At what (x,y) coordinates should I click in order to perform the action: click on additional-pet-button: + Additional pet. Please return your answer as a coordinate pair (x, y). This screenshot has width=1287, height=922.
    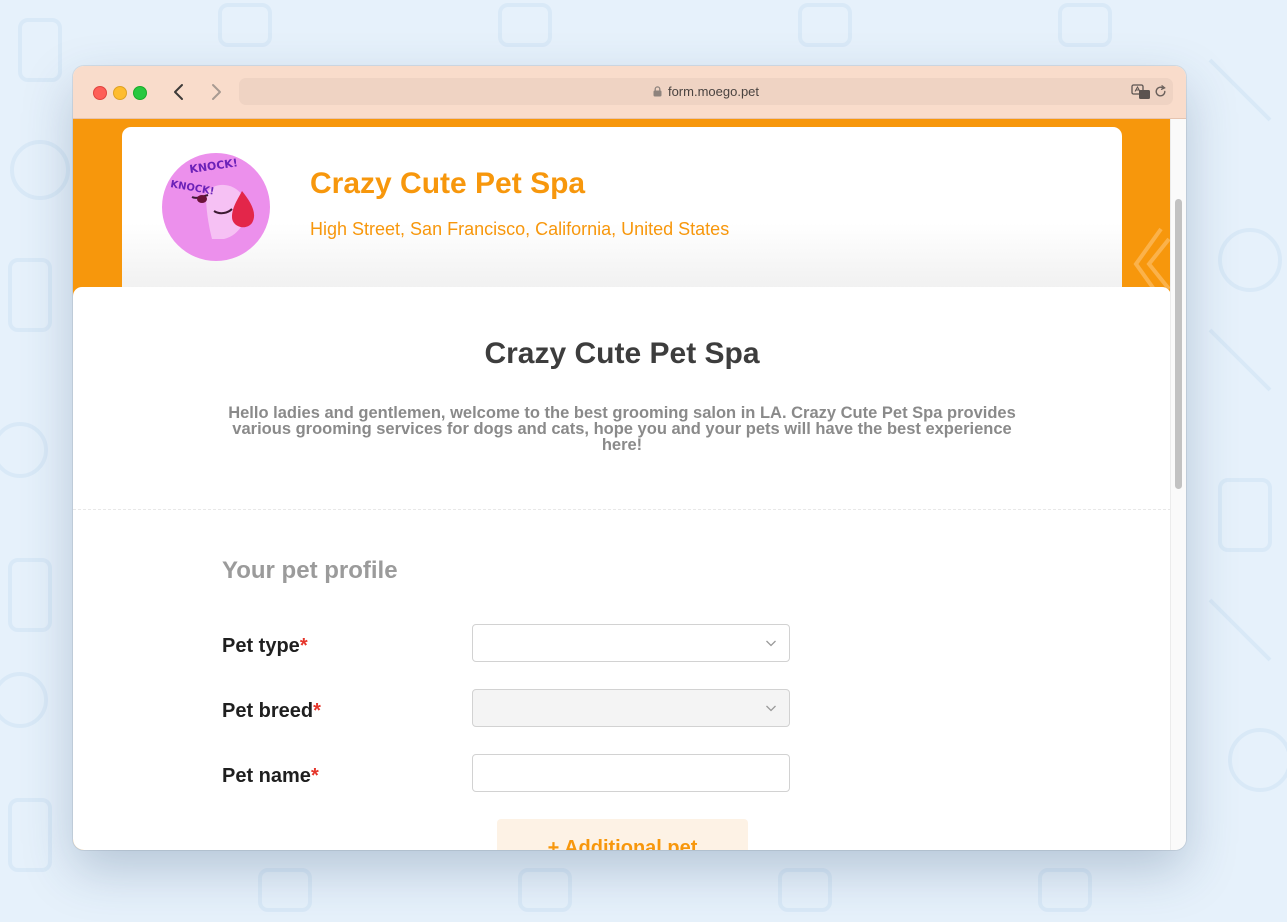
    Looking at the image, I should click on (622, 834).